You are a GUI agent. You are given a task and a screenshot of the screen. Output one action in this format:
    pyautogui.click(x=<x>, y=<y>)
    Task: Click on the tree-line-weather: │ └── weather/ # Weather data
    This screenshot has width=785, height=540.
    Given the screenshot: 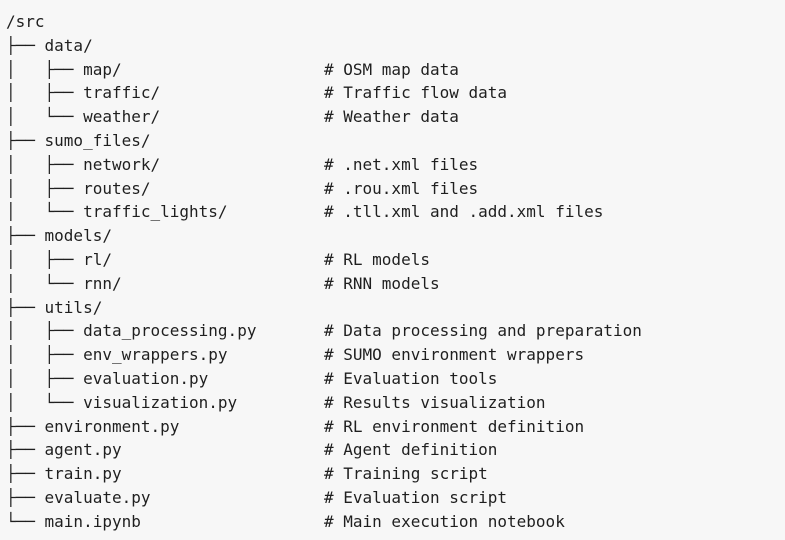 What is the action you would take?
    pyautogui.click(x=395, y=117)
    